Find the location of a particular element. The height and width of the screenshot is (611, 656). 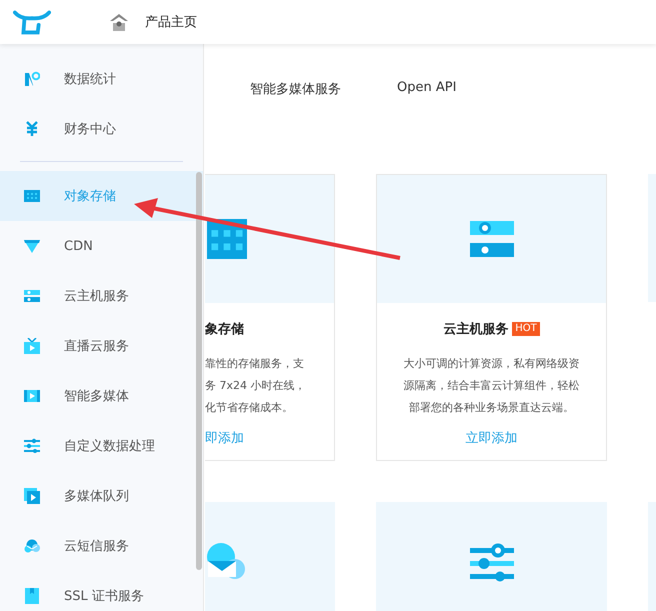

hot-badge: HOT is located at coordinates (526, 329).